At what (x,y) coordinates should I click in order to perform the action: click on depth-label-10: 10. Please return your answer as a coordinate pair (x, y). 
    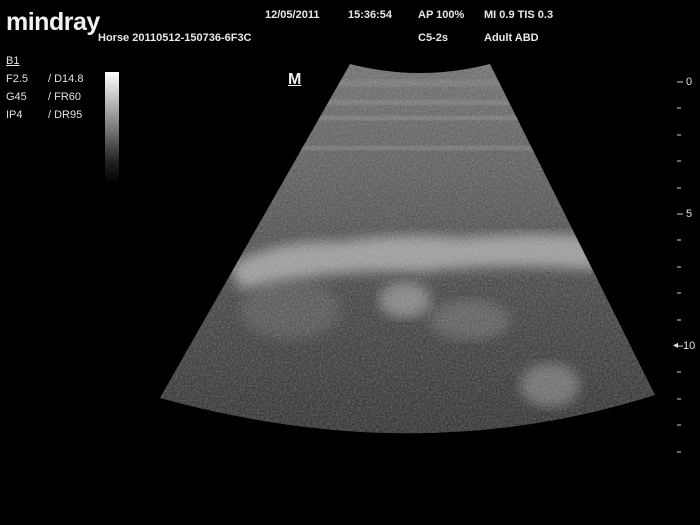
    Looking at the image, I should click on (689, 346).